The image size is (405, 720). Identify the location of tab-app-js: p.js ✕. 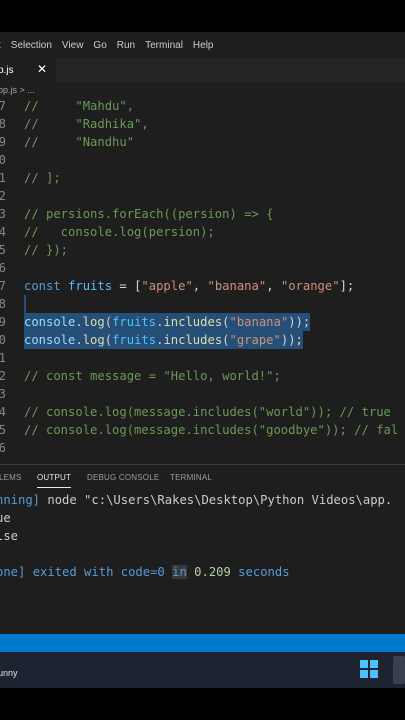
(28, 70).